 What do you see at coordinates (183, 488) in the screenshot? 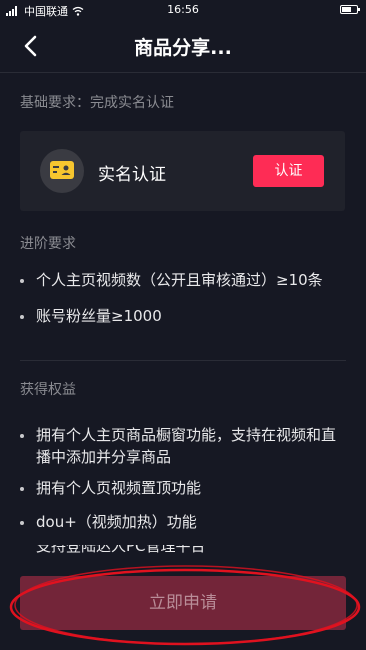
I see `list-item: 拥有个人页视频置顶功能` at bounding box center [183, 488].